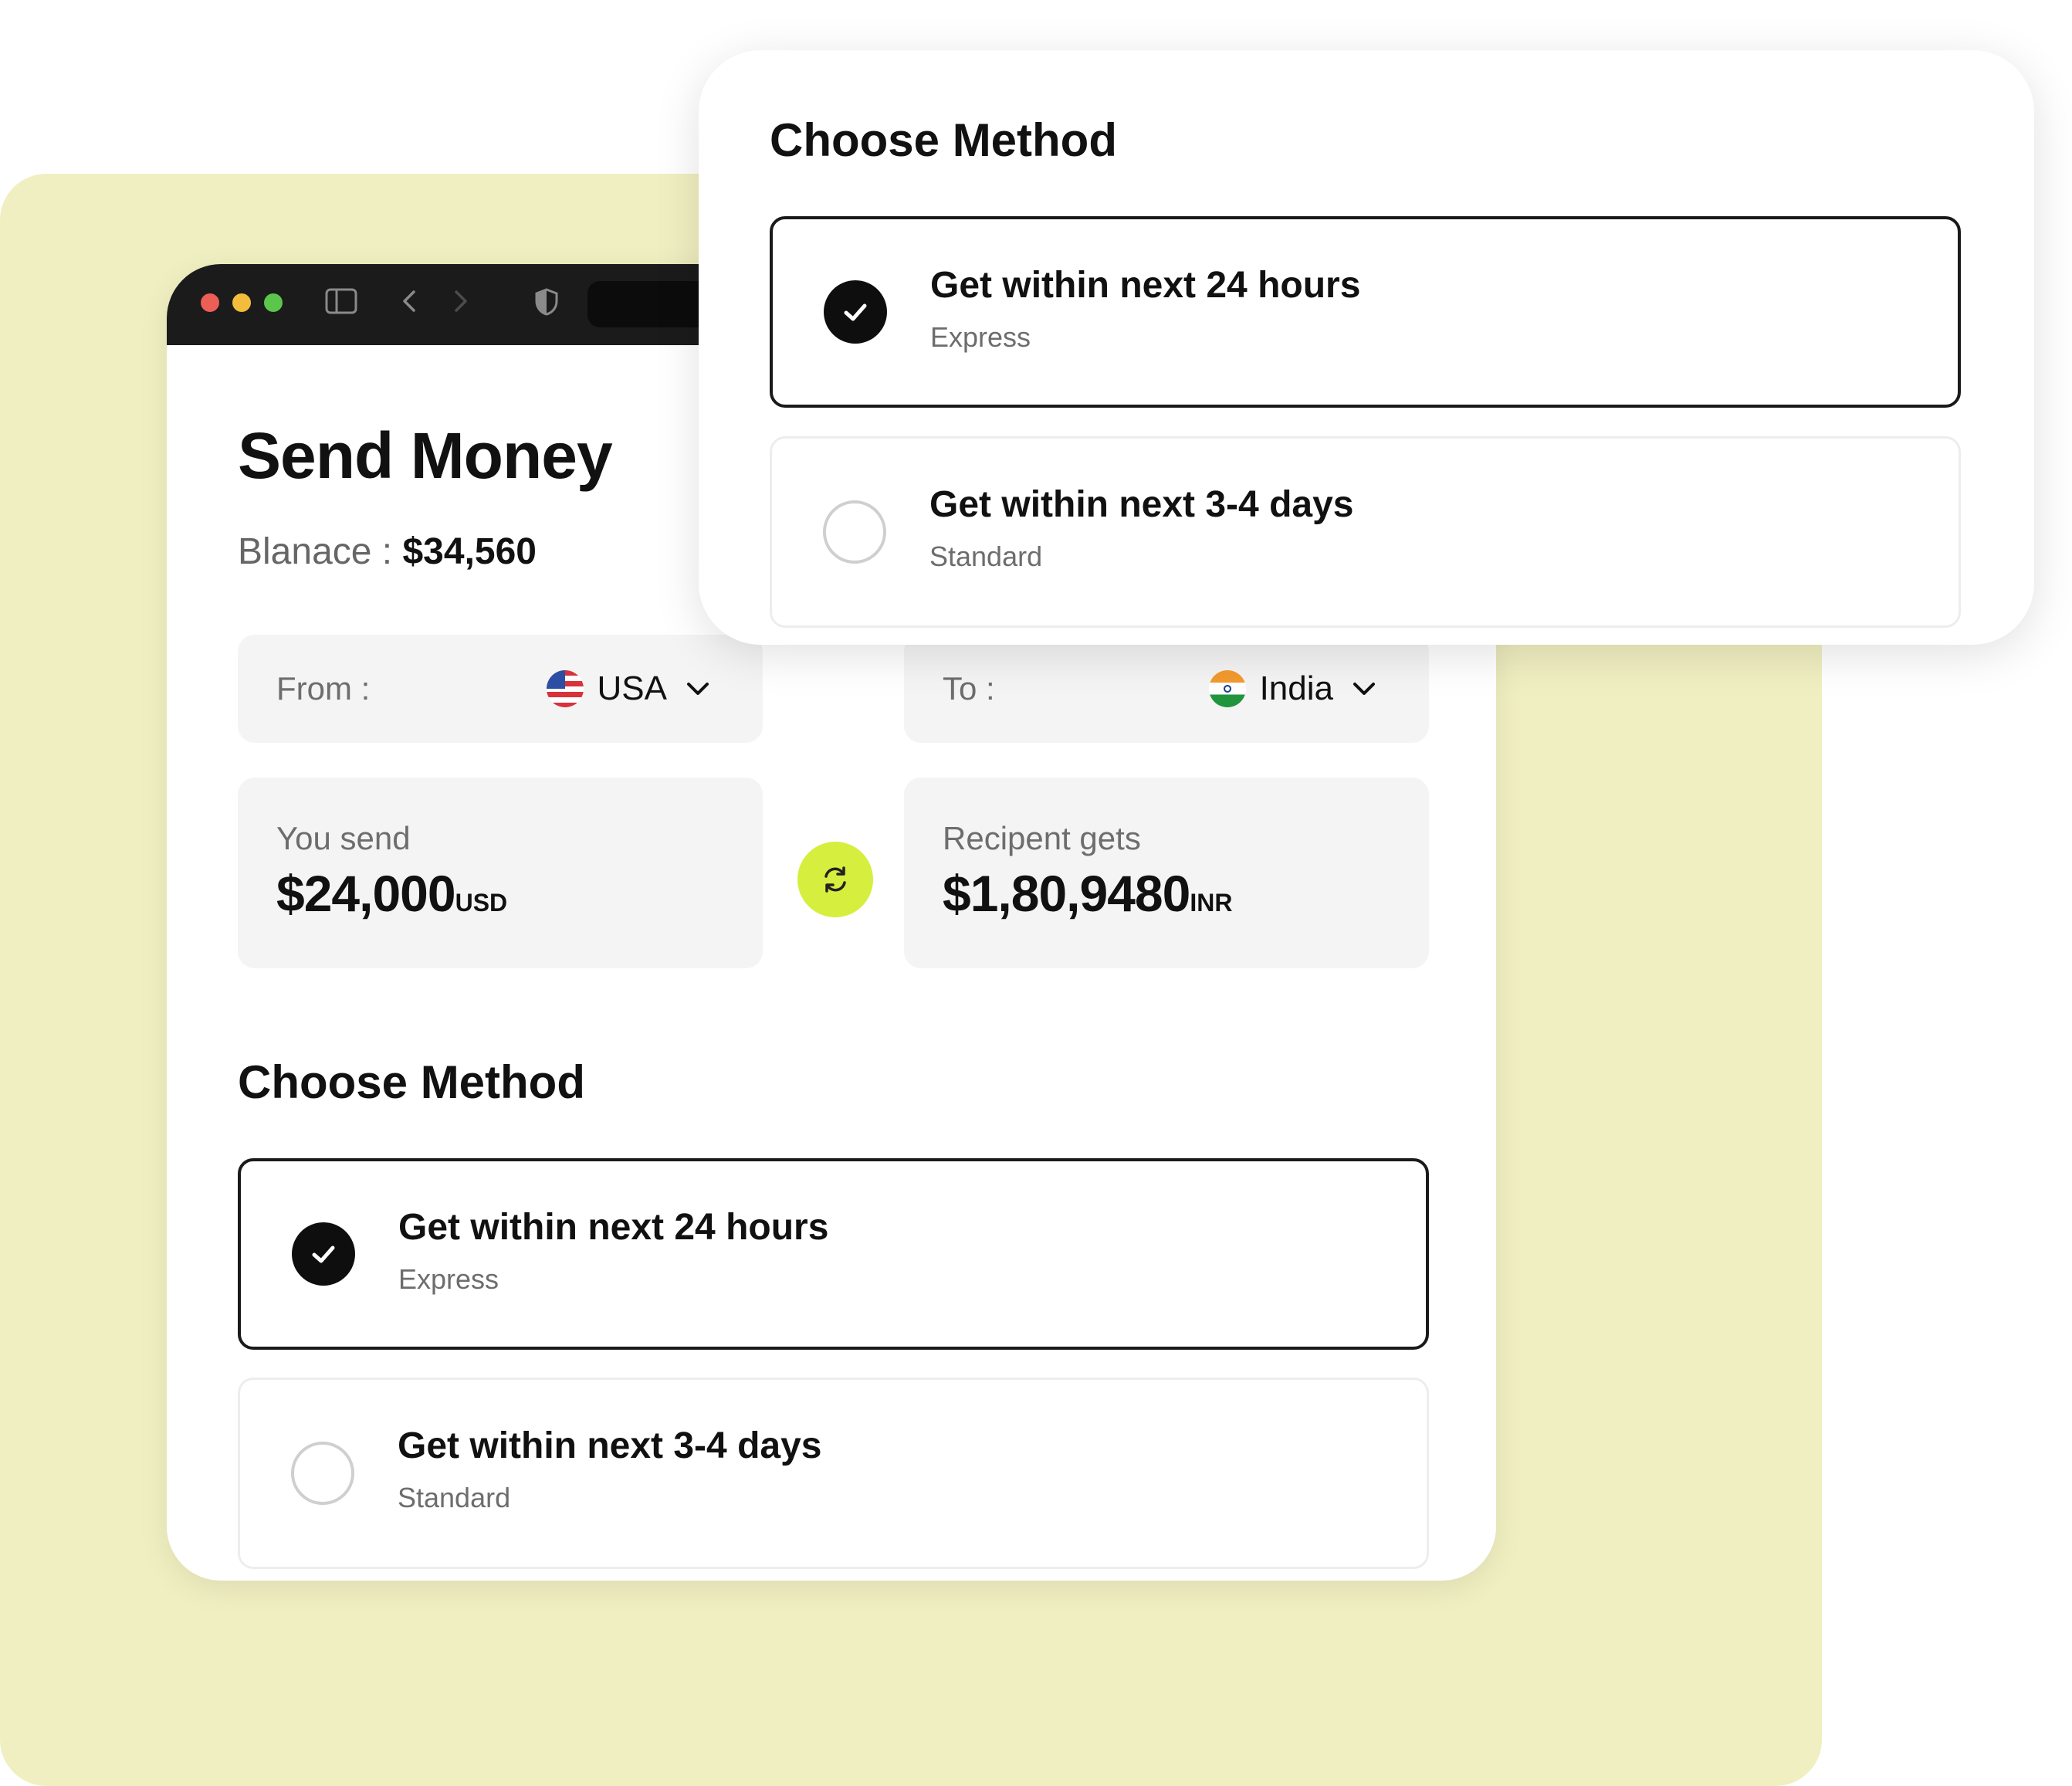 The image size is (2072, 1786). I want to click on receive-amount-field: Recipent gets $1,80,9480INR, so click(1166, 873).